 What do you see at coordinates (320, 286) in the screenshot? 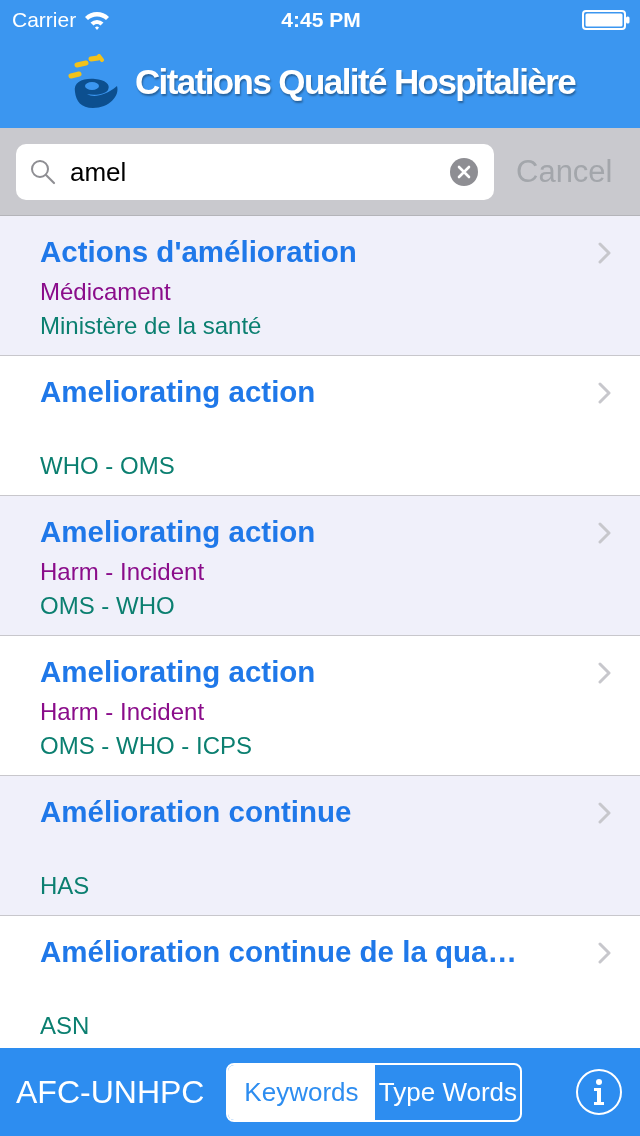
I see `result-row: Actions d'amélioration Médicament Ministère de la santé` at bounding box center [320, 286].